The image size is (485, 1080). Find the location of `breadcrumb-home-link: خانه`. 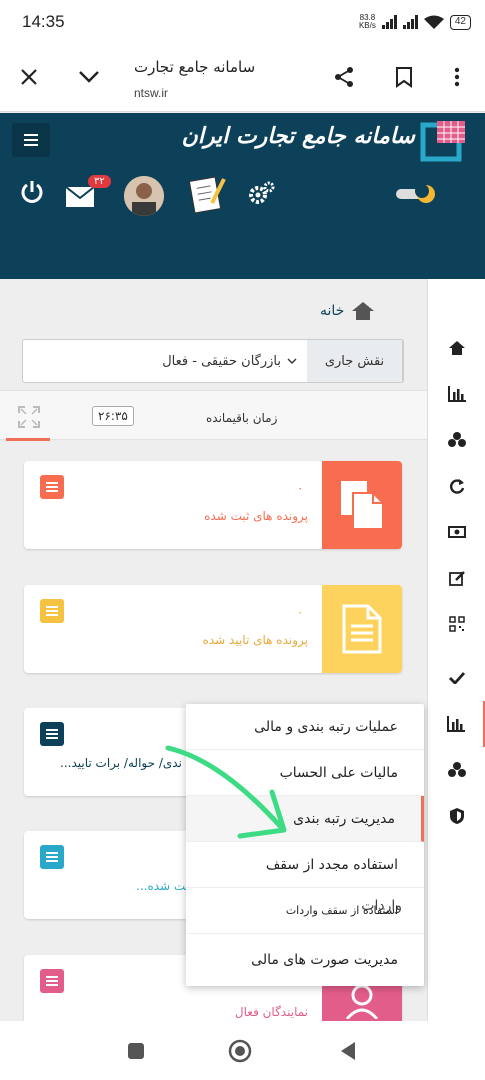

breadcrumb-home-link: خانه is located at coordinates (332, 311).